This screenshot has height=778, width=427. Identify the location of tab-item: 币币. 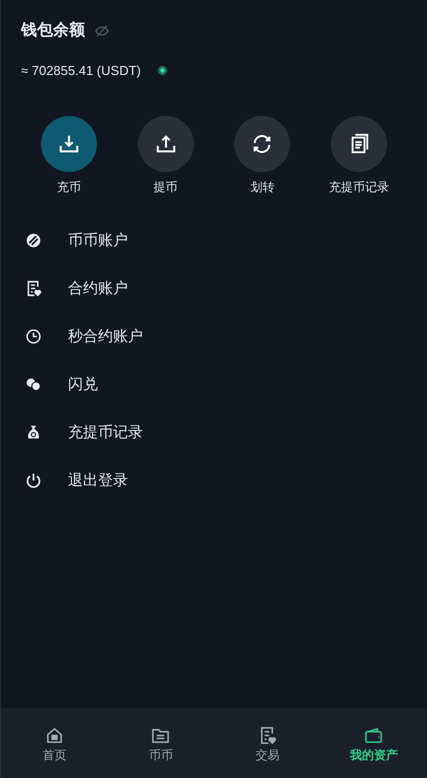
(161, 745).